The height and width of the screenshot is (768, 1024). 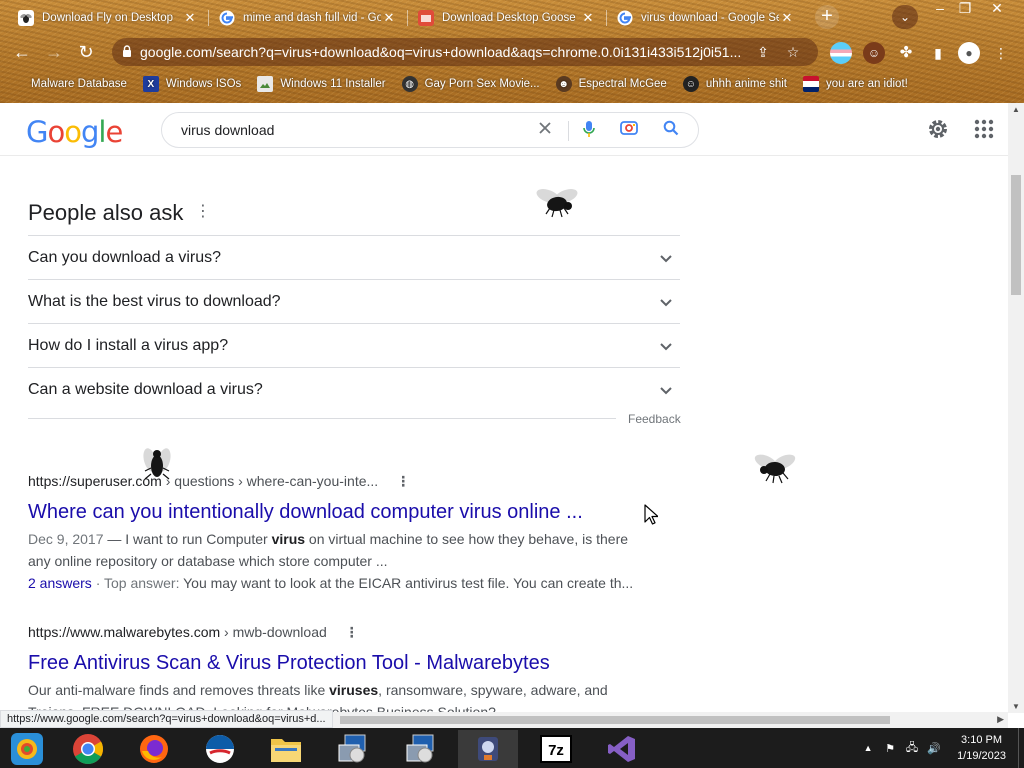 I want to click on tab-desktop-goose: Download Desktop Goose ✕, so click(x=507, y=18).